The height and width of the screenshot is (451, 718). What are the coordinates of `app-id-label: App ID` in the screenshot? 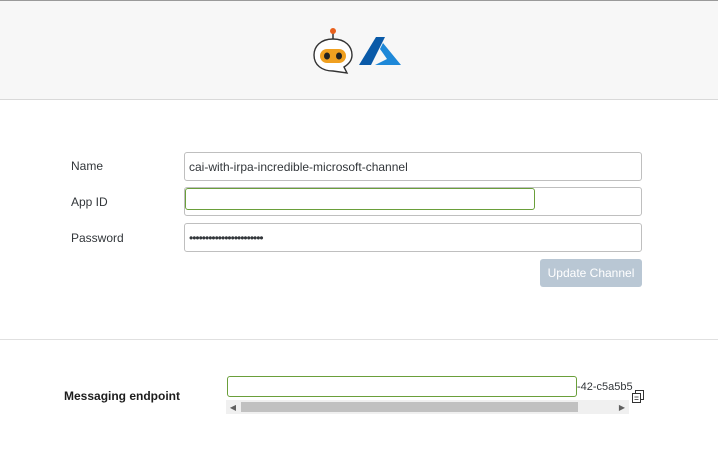 It's located at (89, 202).